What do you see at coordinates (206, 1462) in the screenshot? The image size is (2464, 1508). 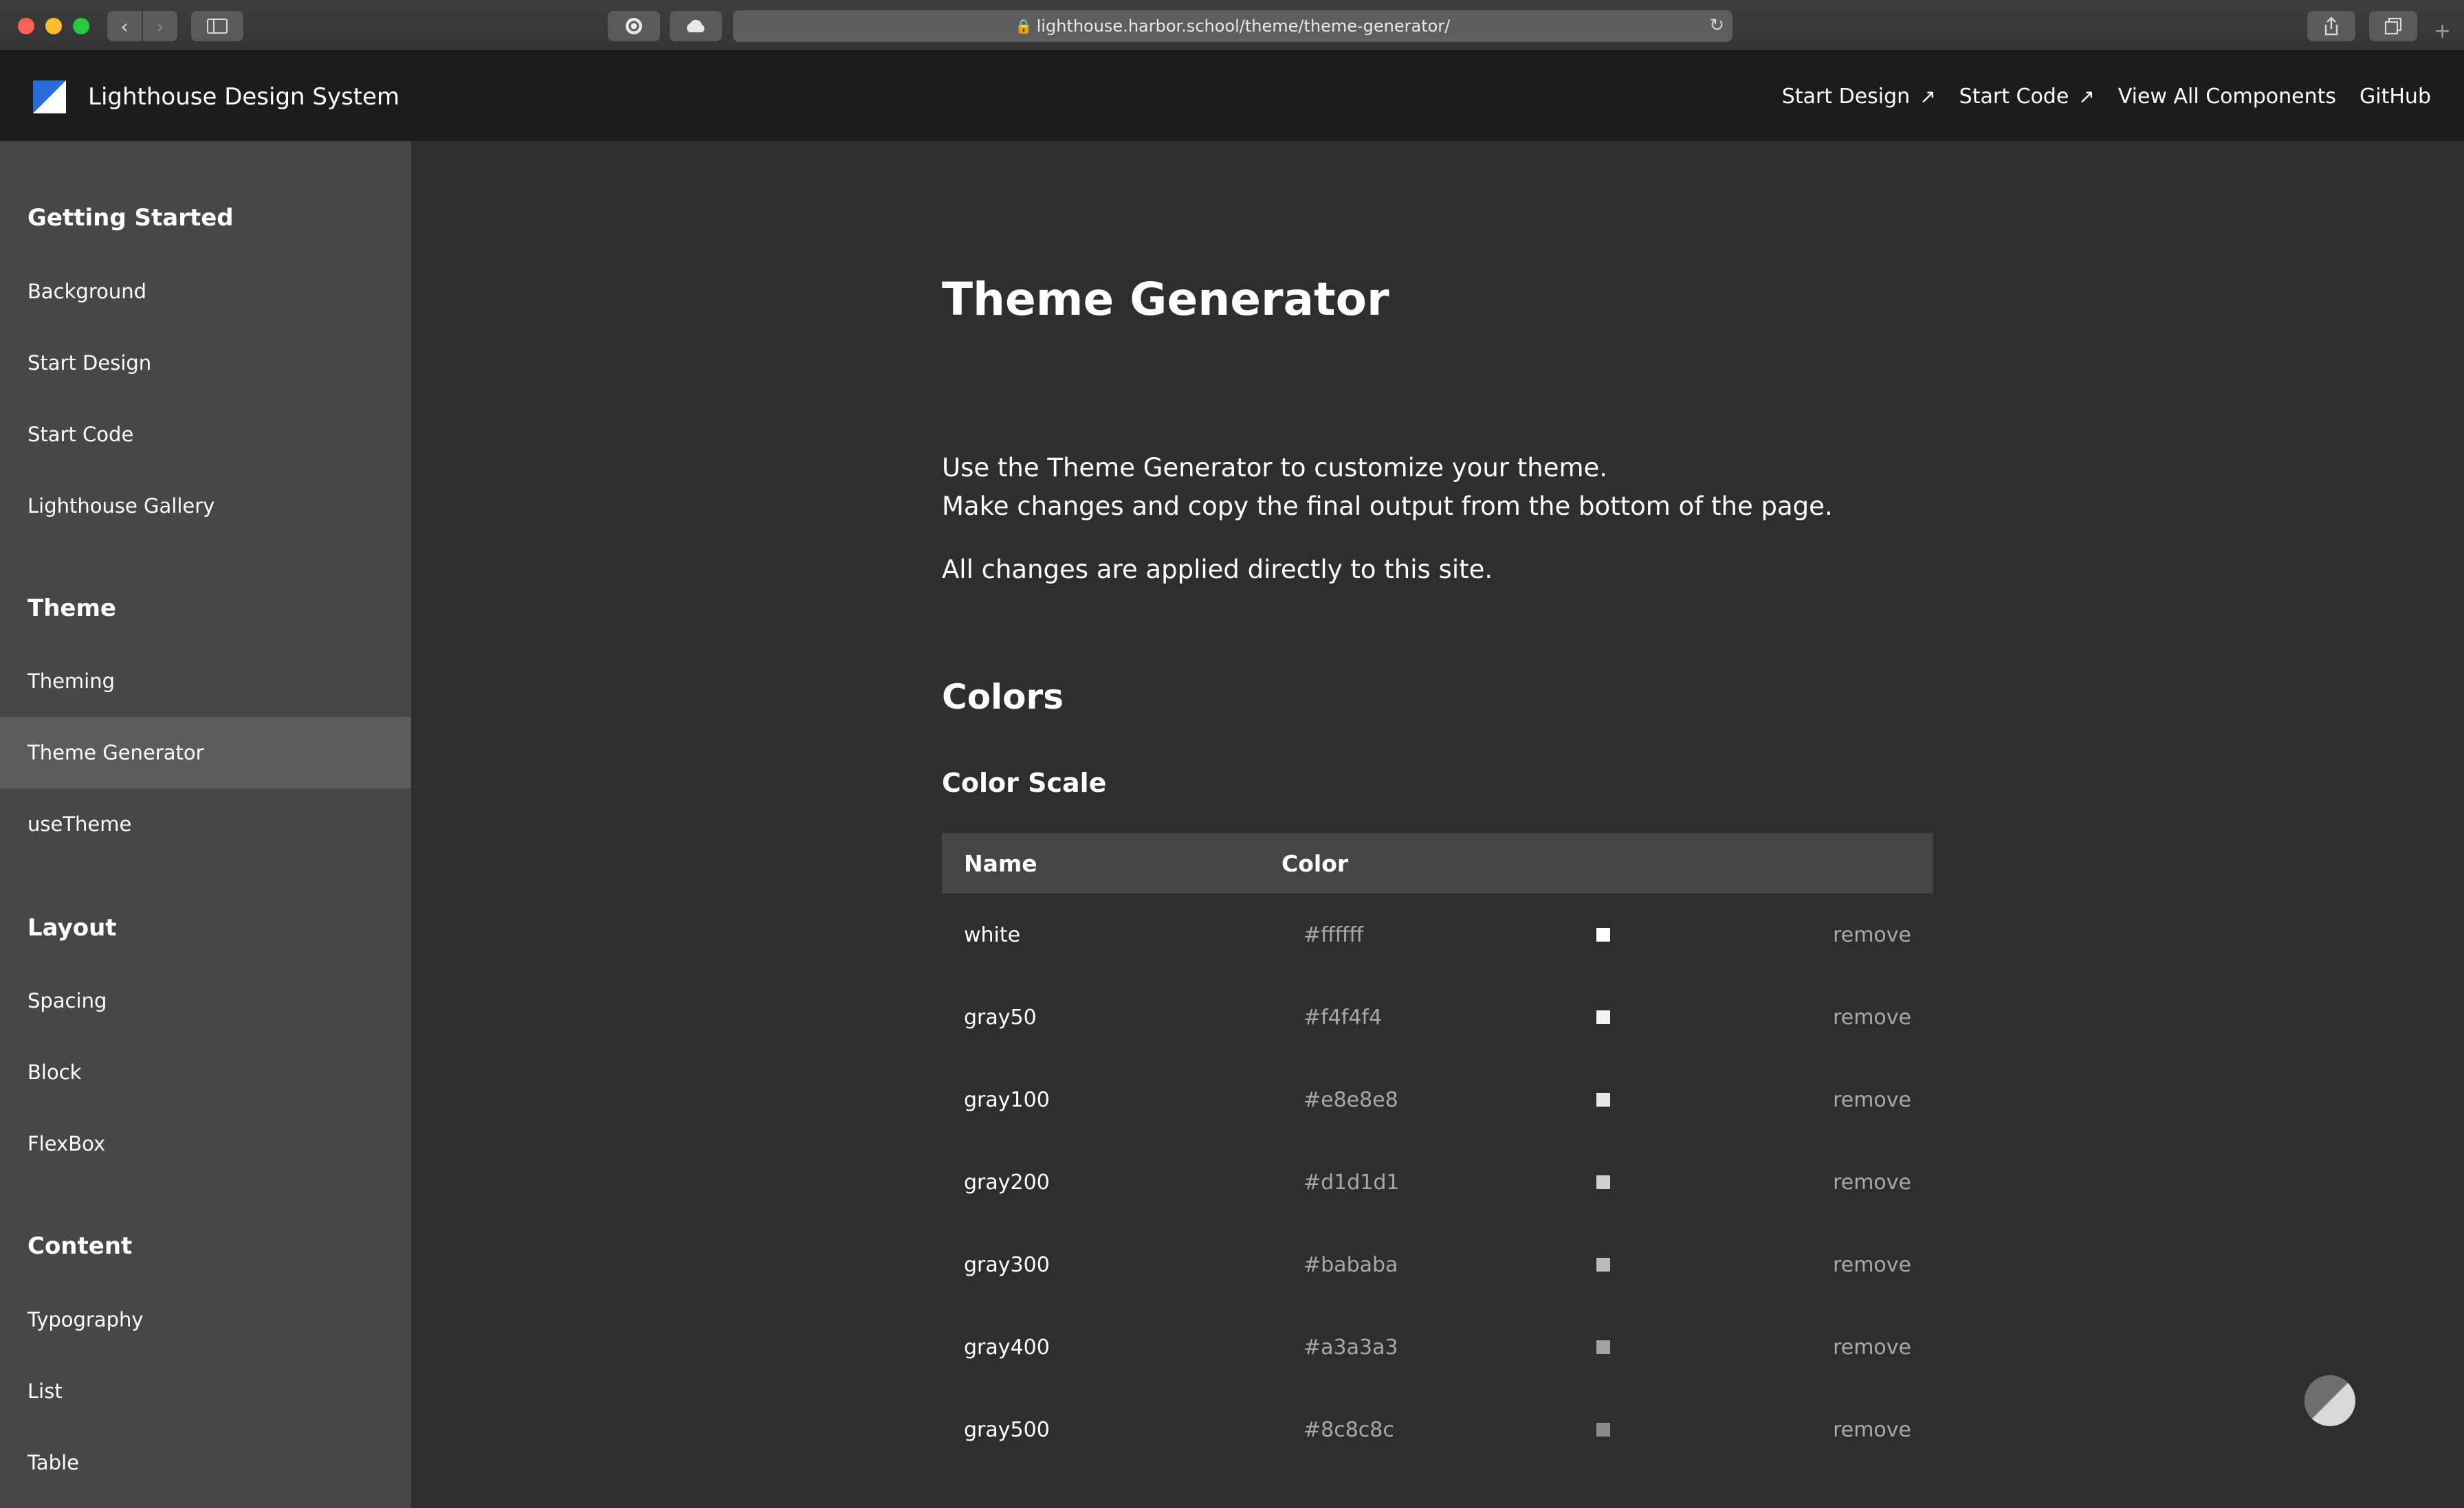 I see `sidebar-item-table: Table` at bounding box center [206, 1462].